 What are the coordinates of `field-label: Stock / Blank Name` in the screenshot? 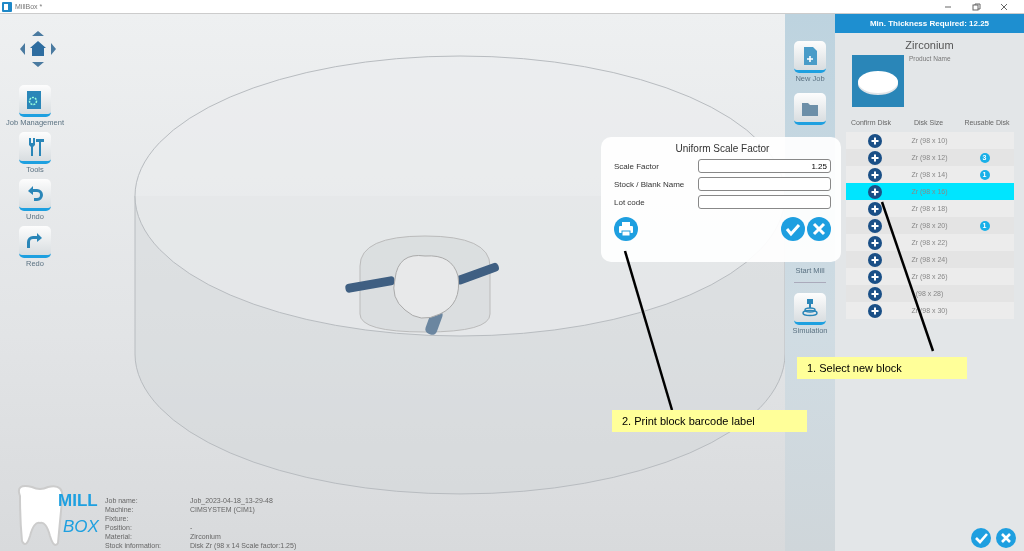 It's located at (650, 184).